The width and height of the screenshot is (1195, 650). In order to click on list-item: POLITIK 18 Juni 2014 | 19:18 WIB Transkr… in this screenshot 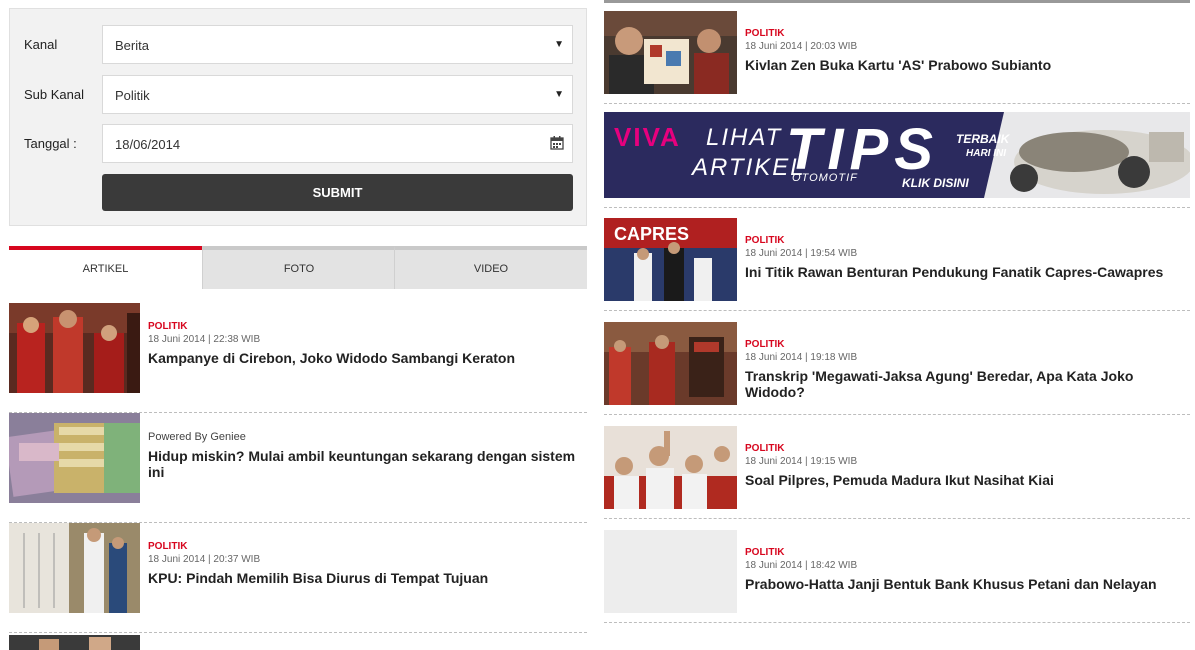, I will do `click(897, 363)`.